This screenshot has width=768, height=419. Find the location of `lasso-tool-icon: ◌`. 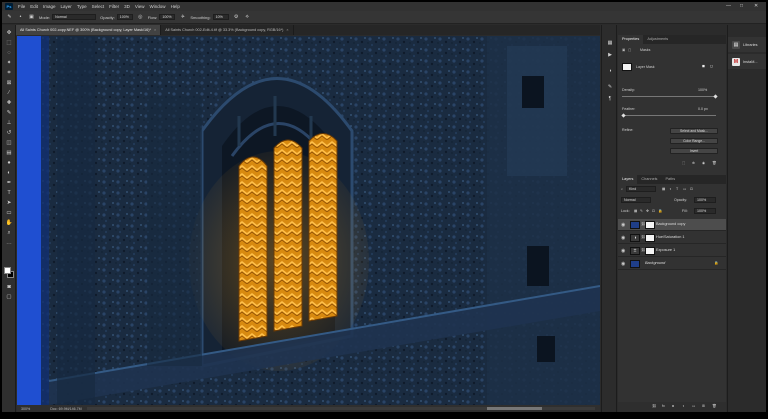

lasso-tool-icon: ◌ is located at coordinates (9, 53).